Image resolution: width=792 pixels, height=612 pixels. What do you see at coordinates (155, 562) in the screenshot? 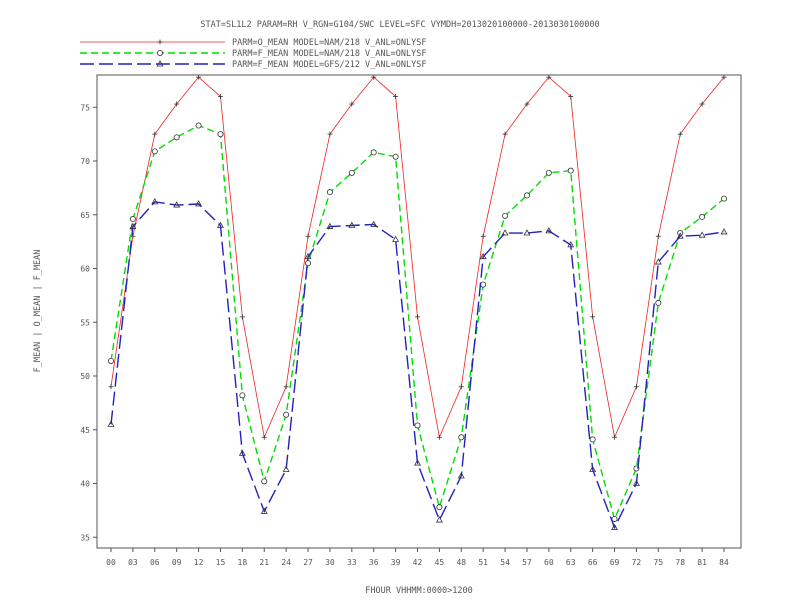
I see `x-tick-label: 06` at bounding box center [155, 562].